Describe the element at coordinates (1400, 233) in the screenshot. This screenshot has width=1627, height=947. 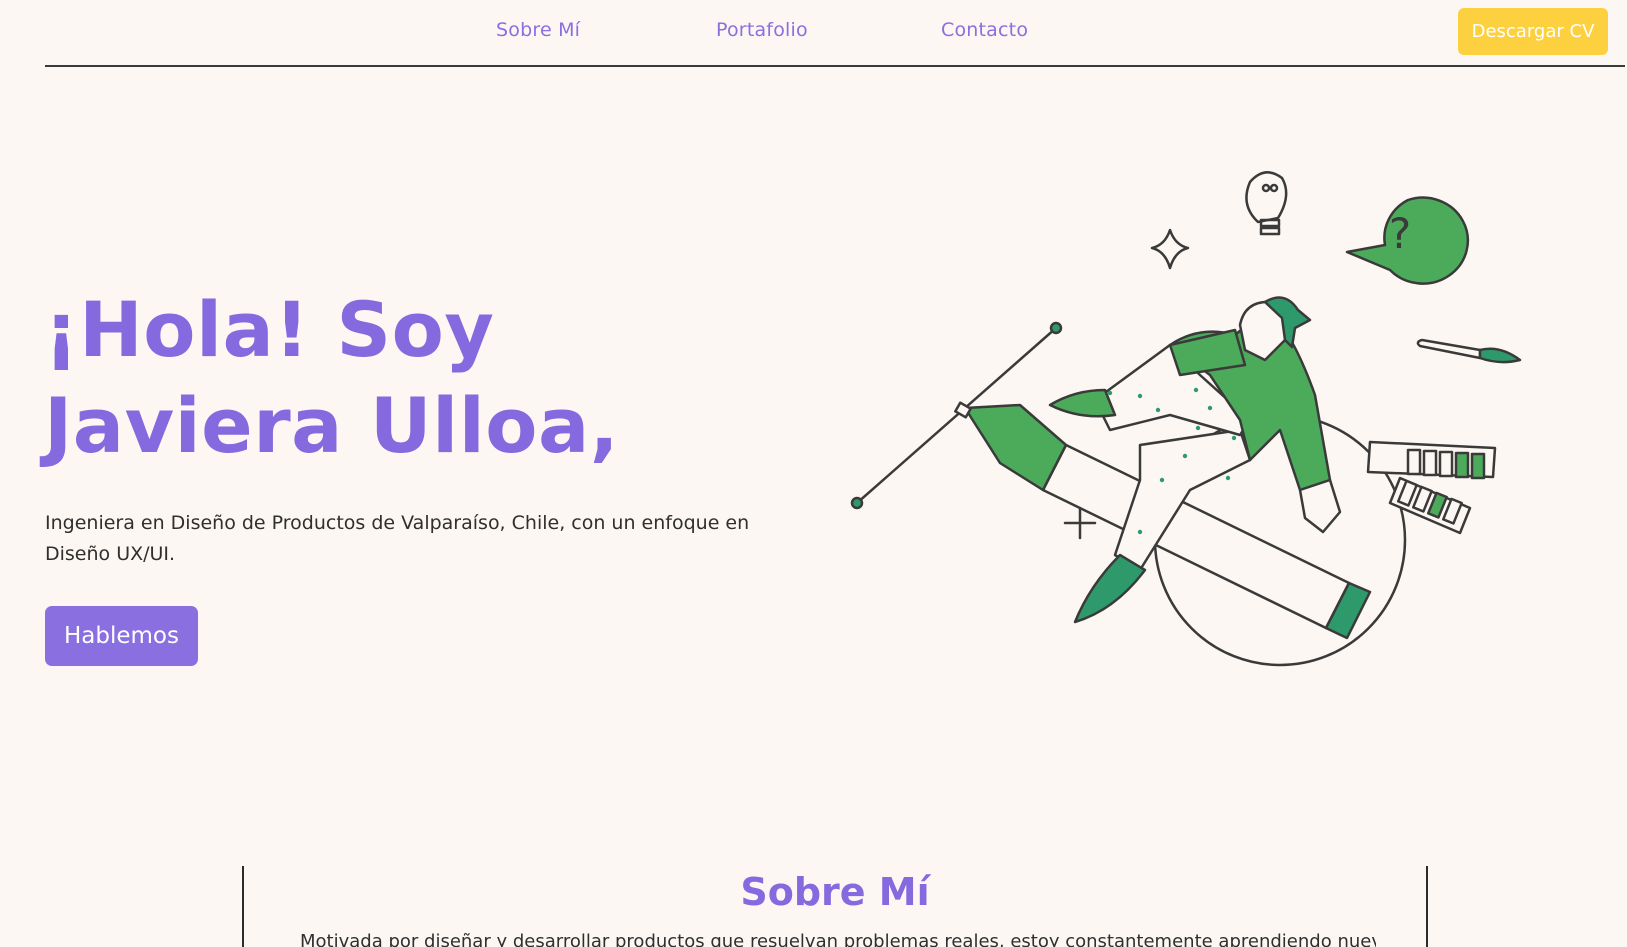
I see `question-mark: ?` at that location.